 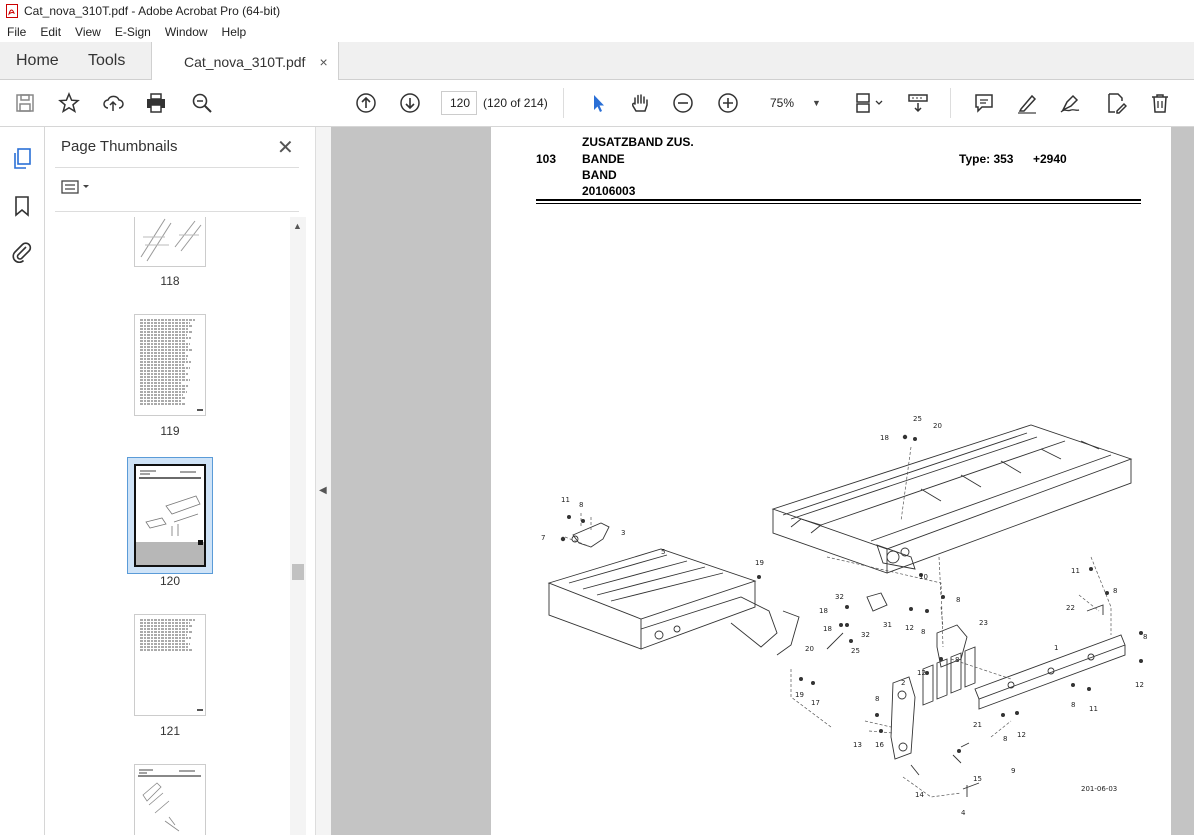 I want to click on callout-9: 9, so click(x=1013, y=771).